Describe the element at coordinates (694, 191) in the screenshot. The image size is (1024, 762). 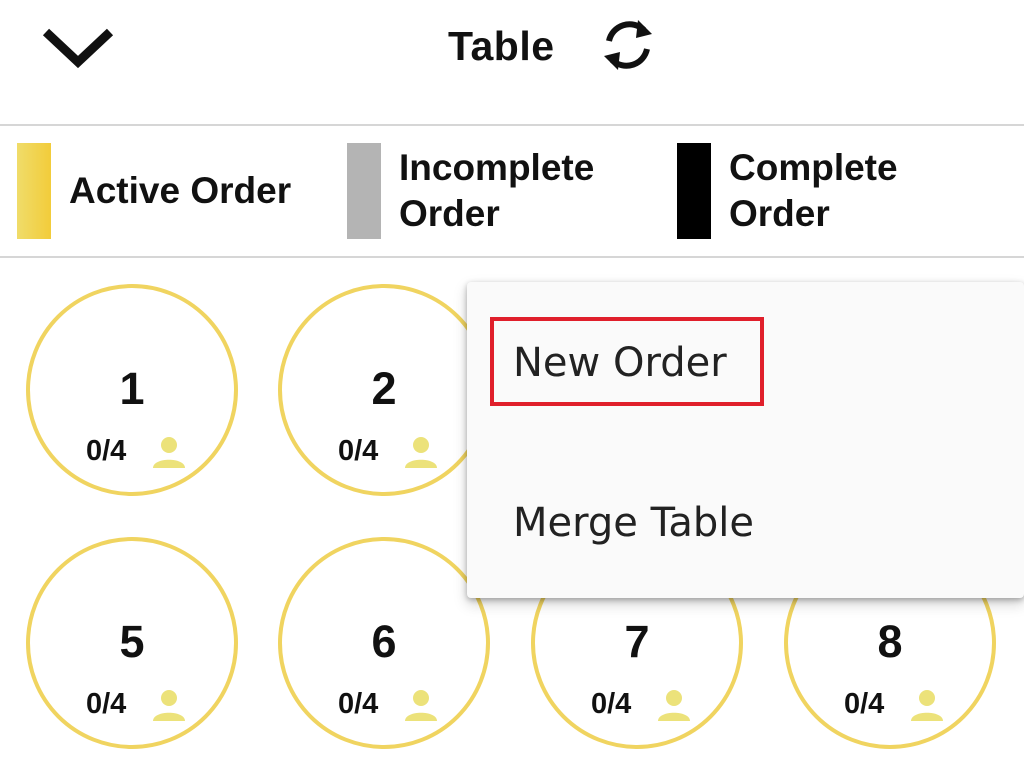
I see `legend-swatch-complete` at that location.